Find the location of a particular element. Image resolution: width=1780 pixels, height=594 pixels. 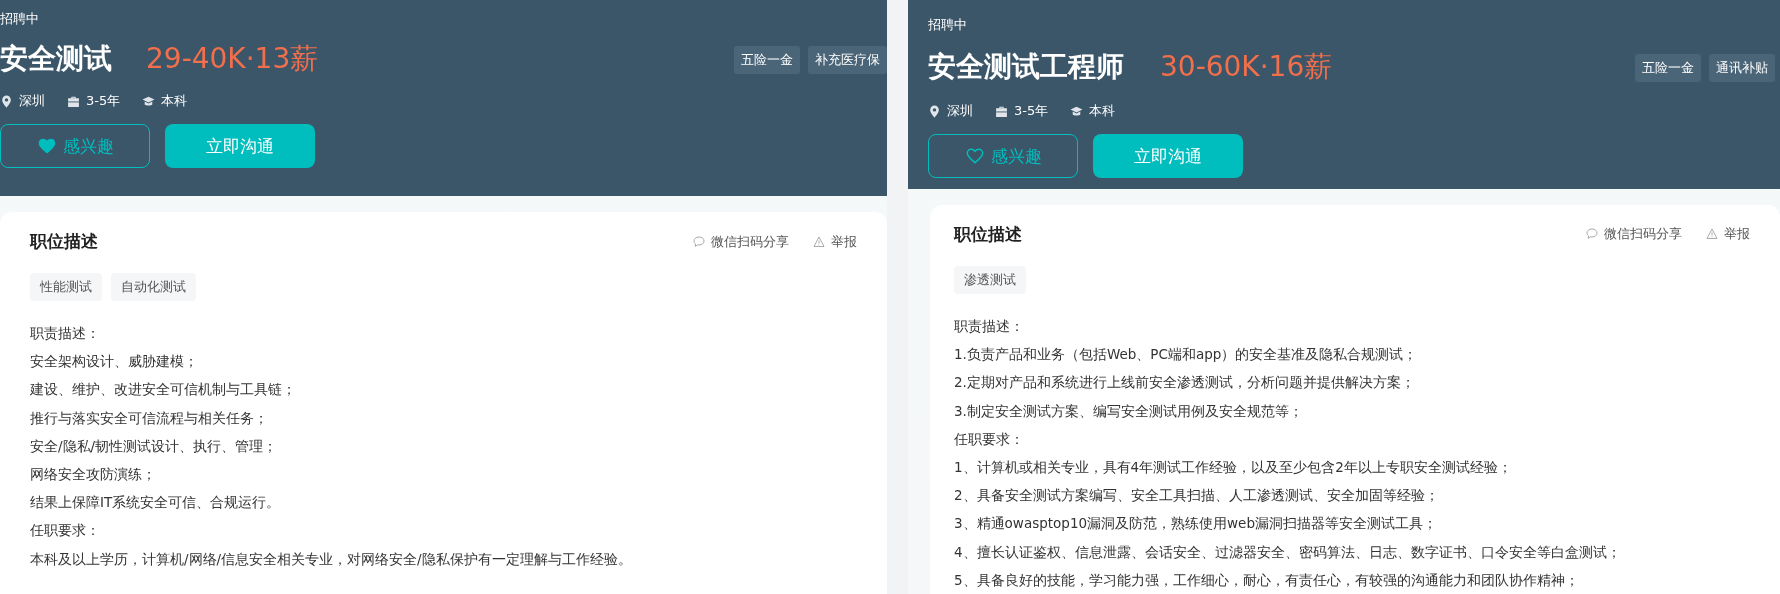

job-title: 安全测试工程师 is located at coordinates (1026, 67).